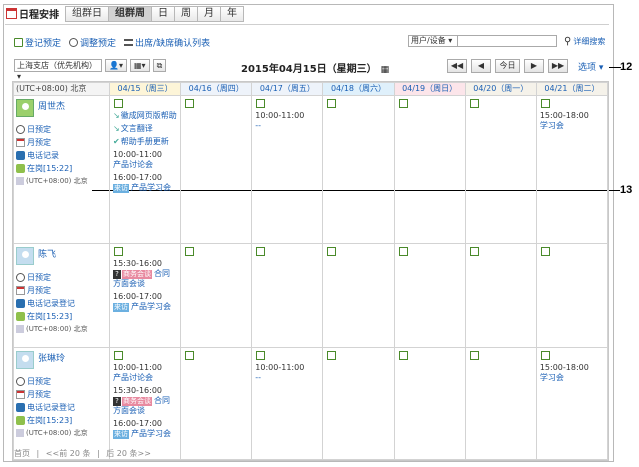 The image size is (639, 467). I want to click on tab-week: 周, so click(186, 13).